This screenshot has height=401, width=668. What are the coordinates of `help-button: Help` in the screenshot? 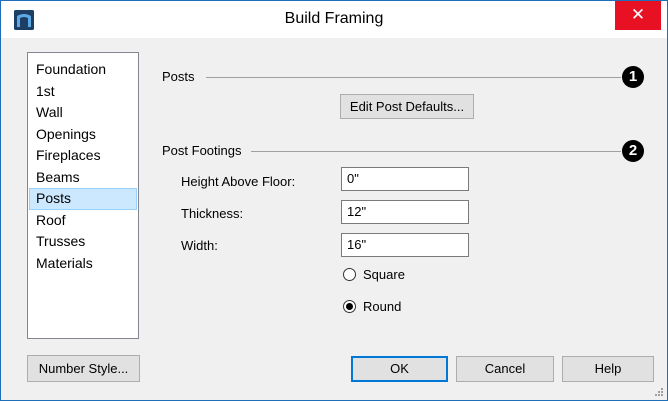 It's located at (608, 369).